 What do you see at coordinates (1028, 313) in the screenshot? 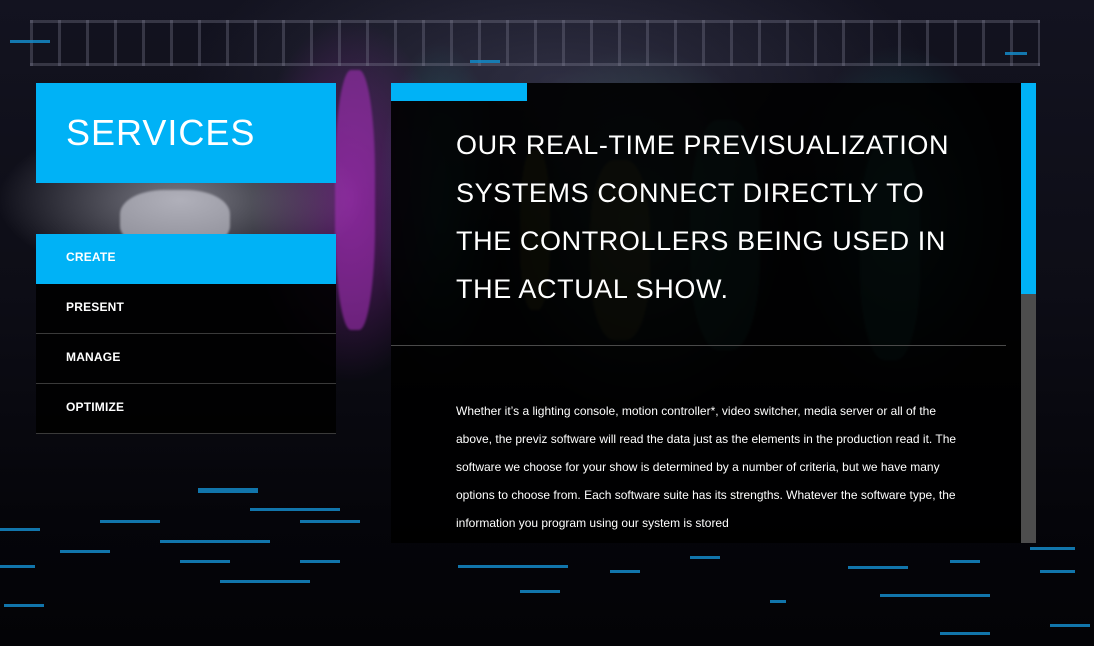
I see `content-scrollbar` at bounding box center [1028, 313].